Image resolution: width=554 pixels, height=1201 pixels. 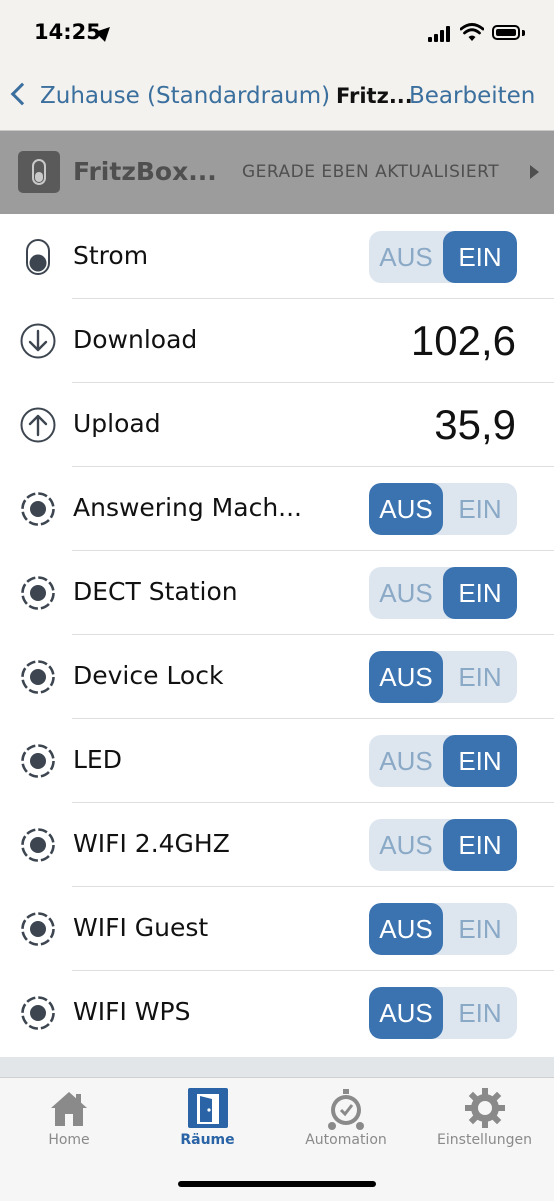 What do you see at coordinates (277, 677) in the screenshot?
I see `list-item-device-lock: Device Lock AUS EIN` at bounding box center [277, 677].